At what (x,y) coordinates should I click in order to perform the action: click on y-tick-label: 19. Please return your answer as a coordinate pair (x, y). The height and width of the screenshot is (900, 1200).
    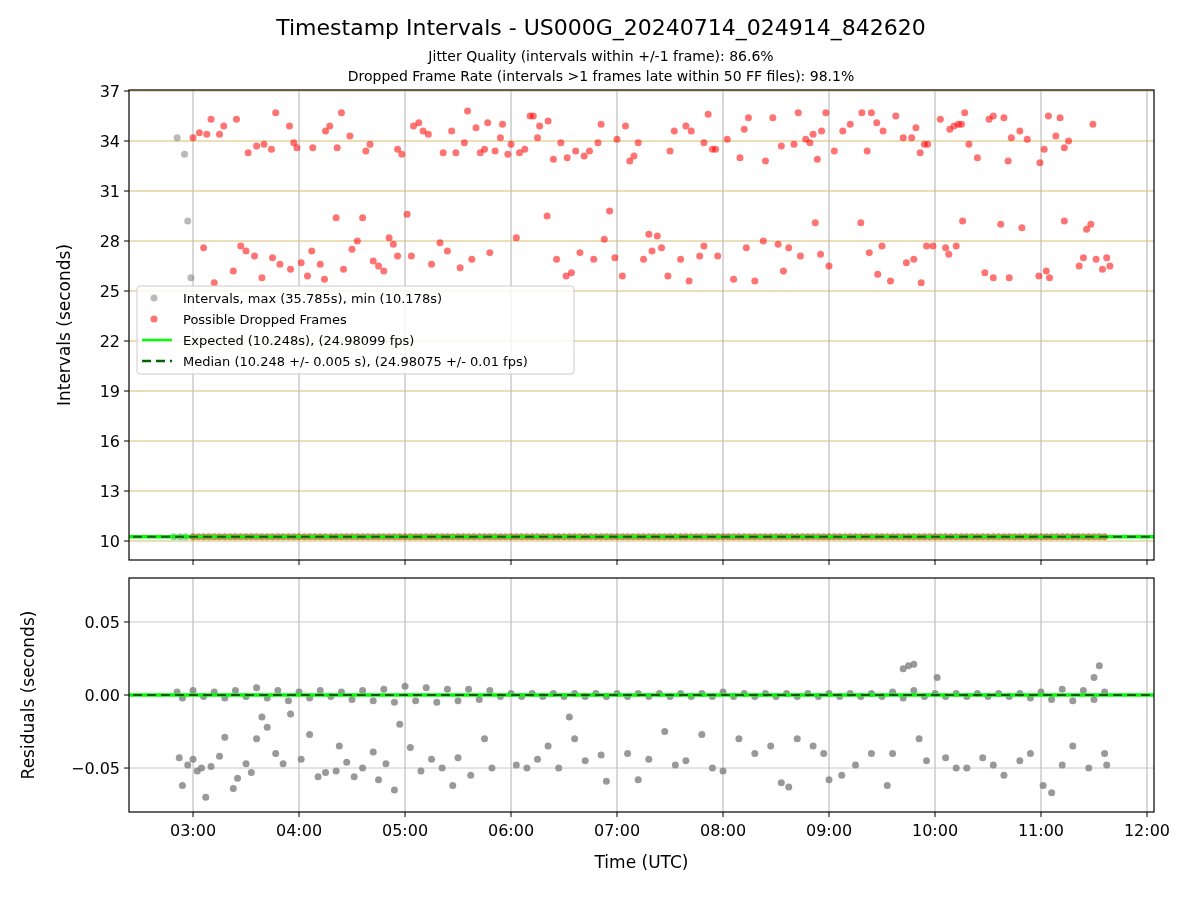
    Looking at the image, I should click on (109, 391).